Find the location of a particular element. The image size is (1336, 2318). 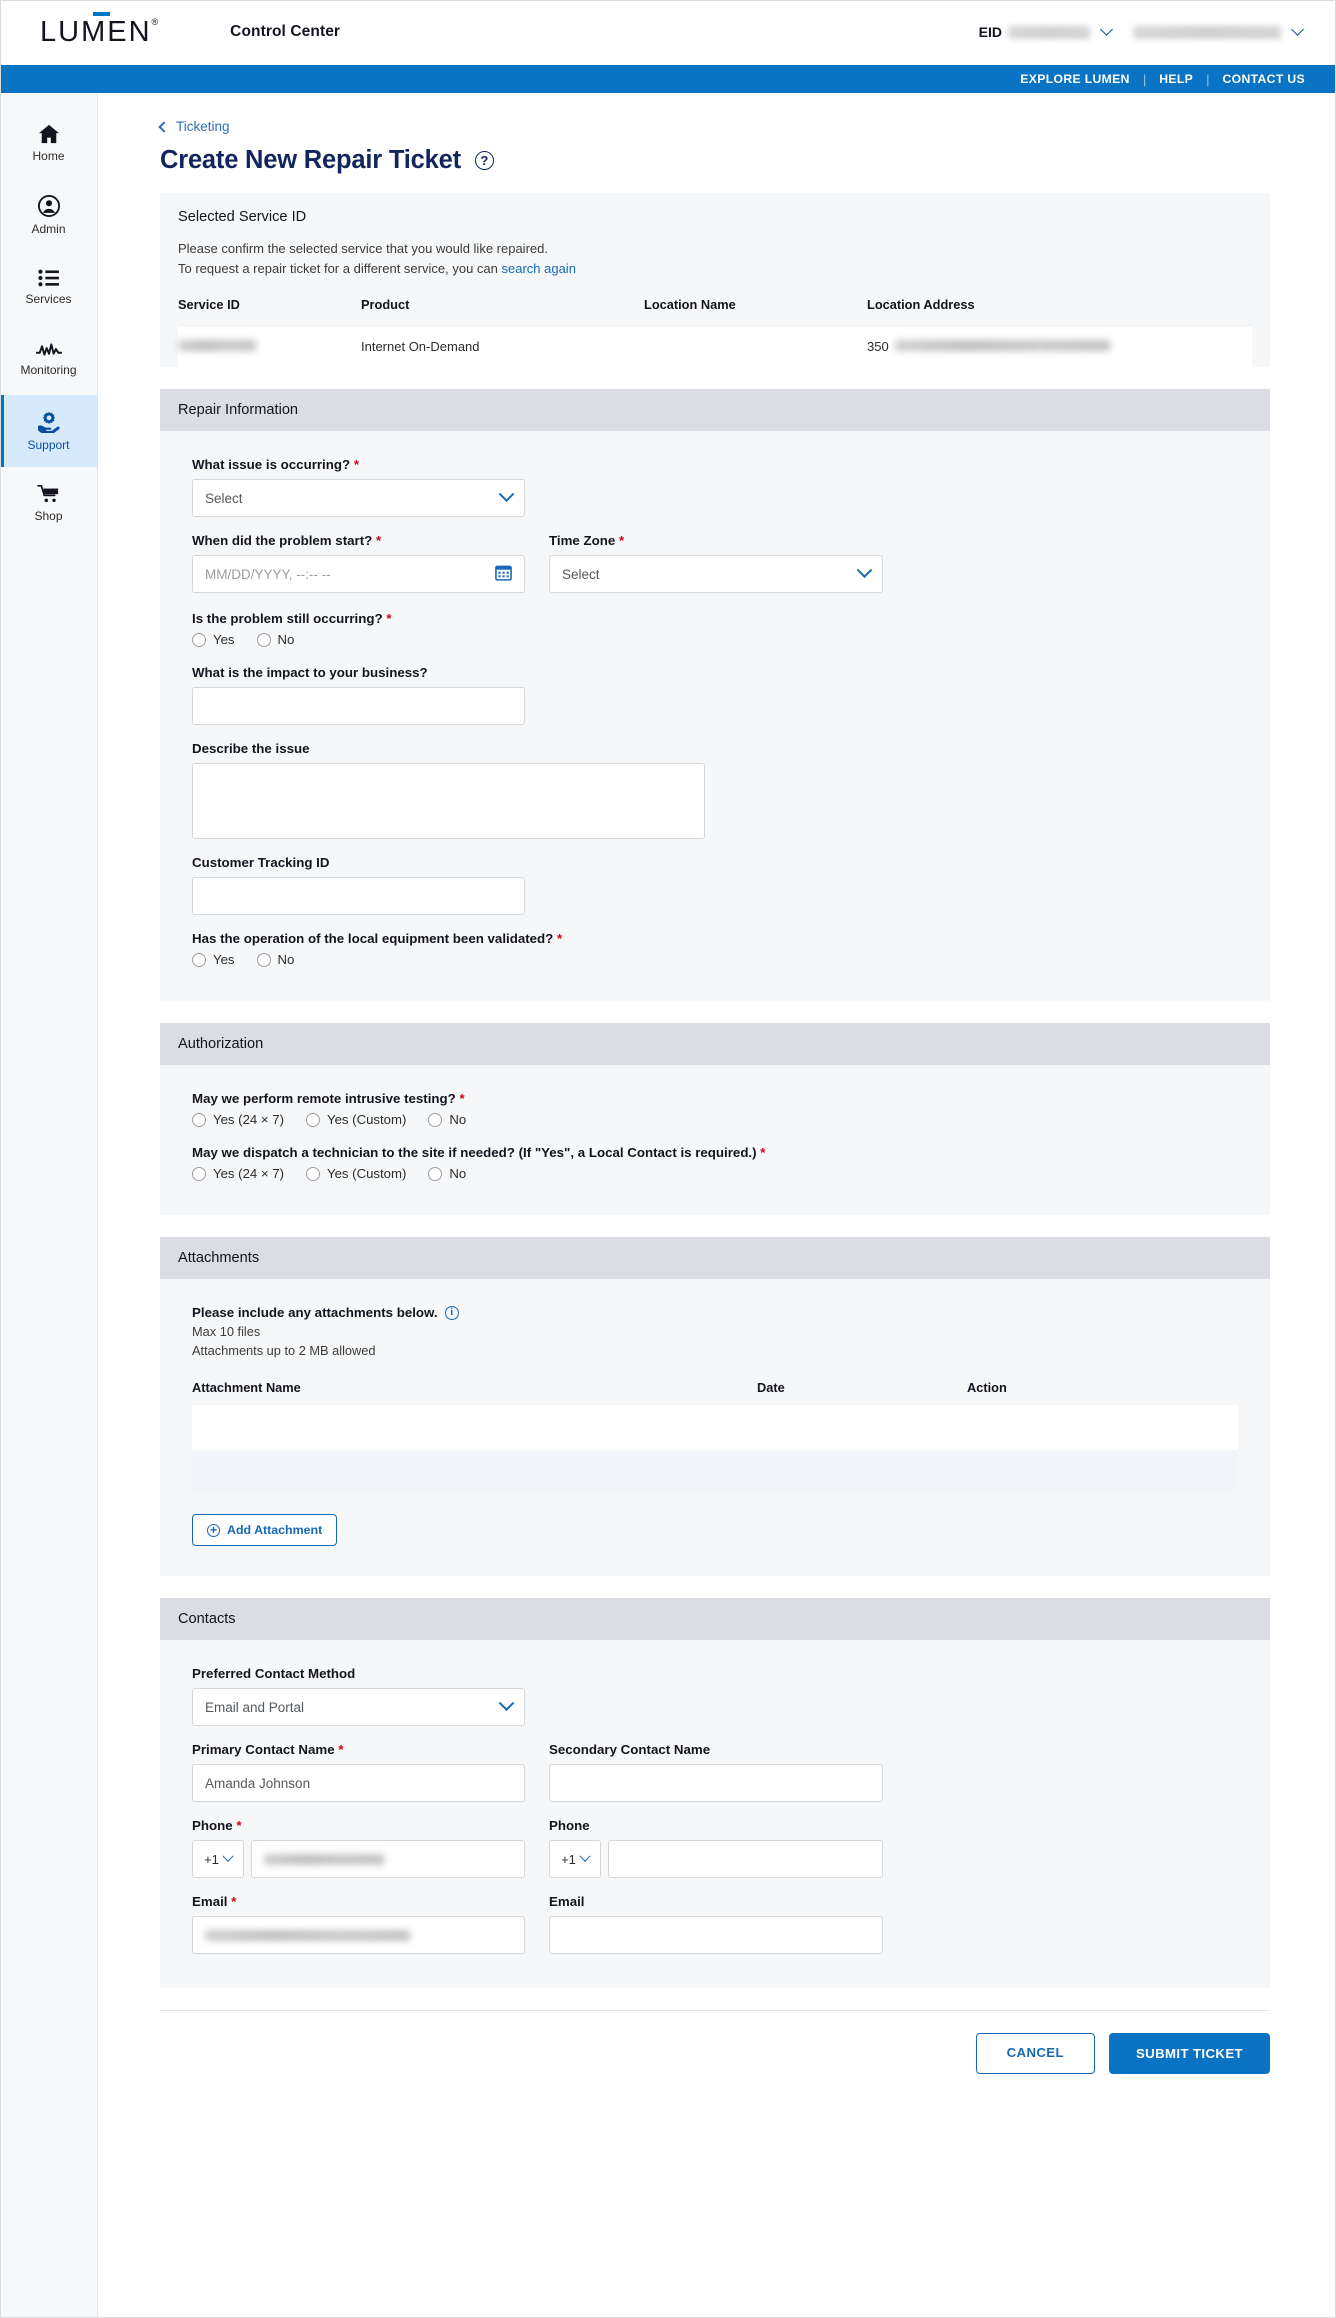

radio-dispatch-no: No is located at coordinates (447, 1173).